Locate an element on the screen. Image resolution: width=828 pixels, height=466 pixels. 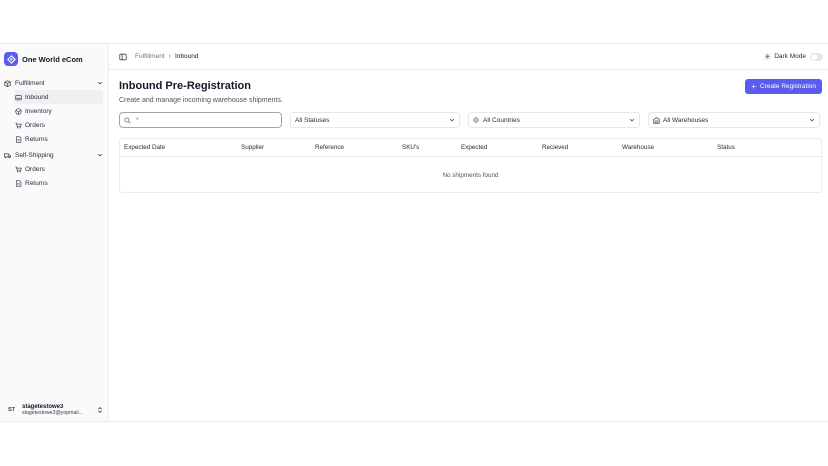
warehouse-select: All Warehouses is located at coordinates (734, 120).